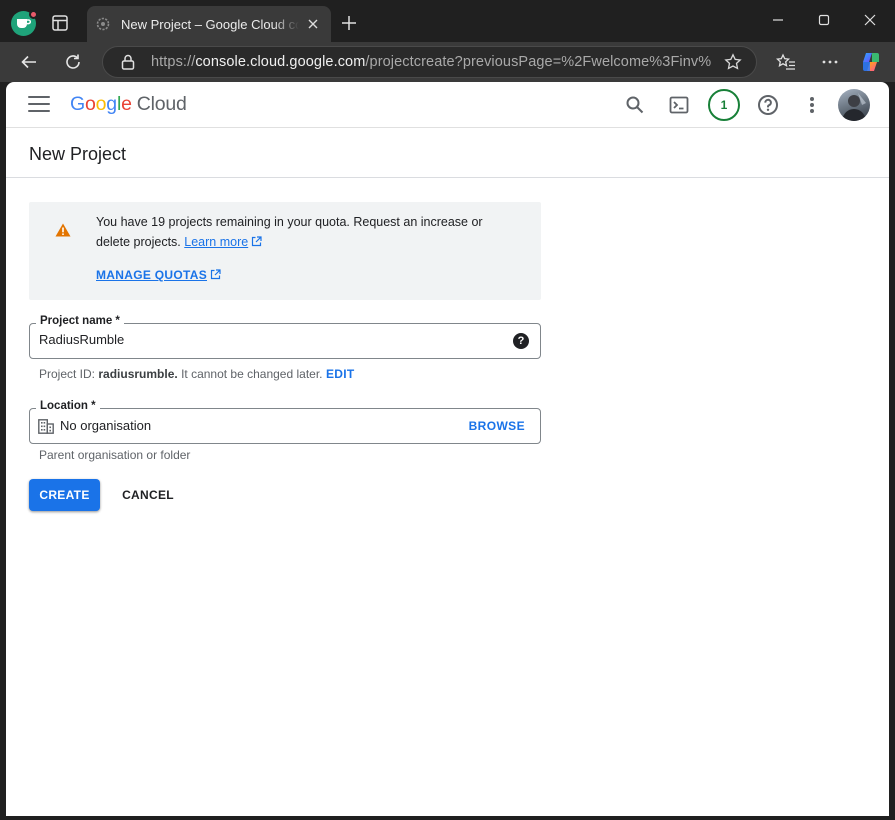 Image resolution: width=895 pixels, height=820 pixels. Describe the element at coordinates (46, 426) in the screenshot. I see `organisation-building-icon` at that location.